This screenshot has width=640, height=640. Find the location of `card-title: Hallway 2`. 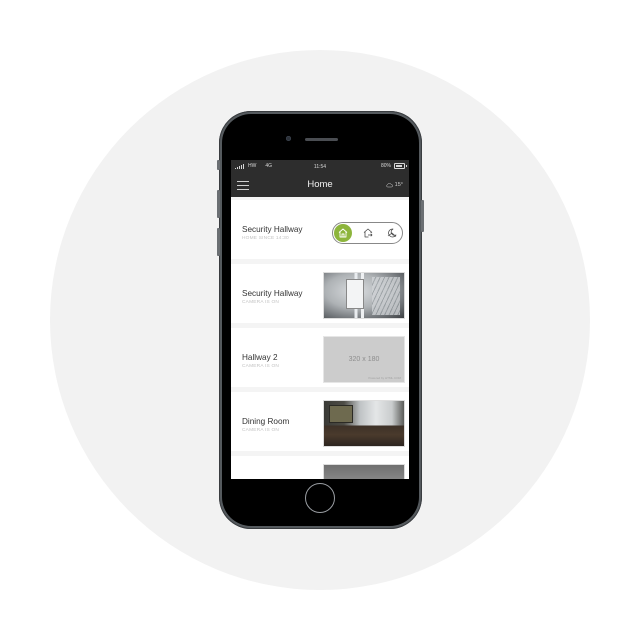

card-title: Hallway 2 is located at coordinates (260, 357).